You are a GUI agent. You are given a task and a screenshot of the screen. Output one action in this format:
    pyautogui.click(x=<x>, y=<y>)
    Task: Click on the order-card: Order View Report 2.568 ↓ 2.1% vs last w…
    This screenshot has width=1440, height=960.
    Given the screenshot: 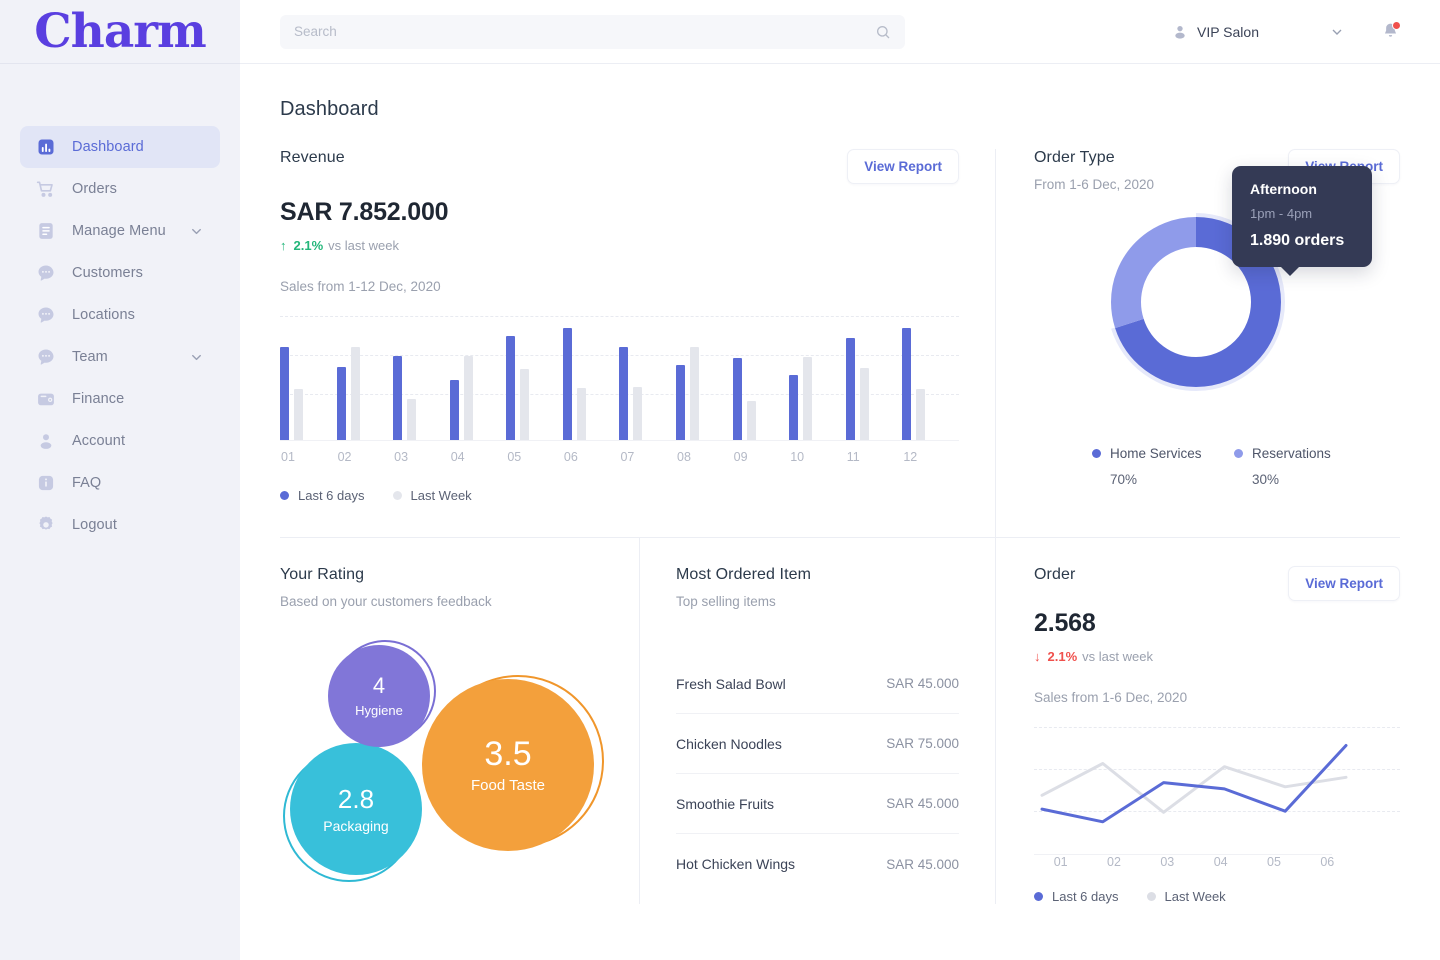 What is the action you would take?
    pyautogui.click(x=1198, y=721)
    